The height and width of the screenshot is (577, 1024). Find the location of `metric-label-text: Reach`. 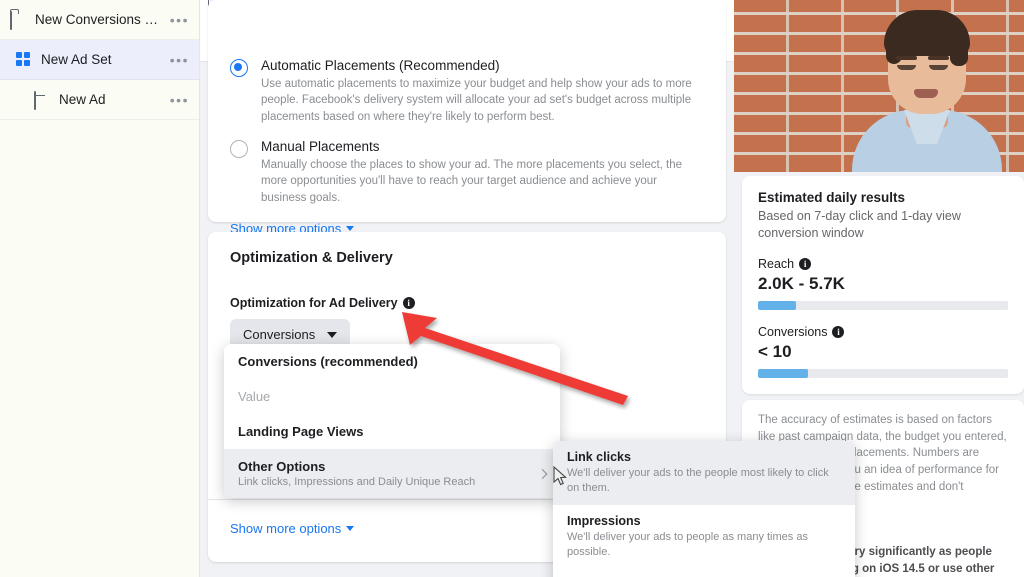

metric-label-text: Reach is located at coordinates (776, 263).